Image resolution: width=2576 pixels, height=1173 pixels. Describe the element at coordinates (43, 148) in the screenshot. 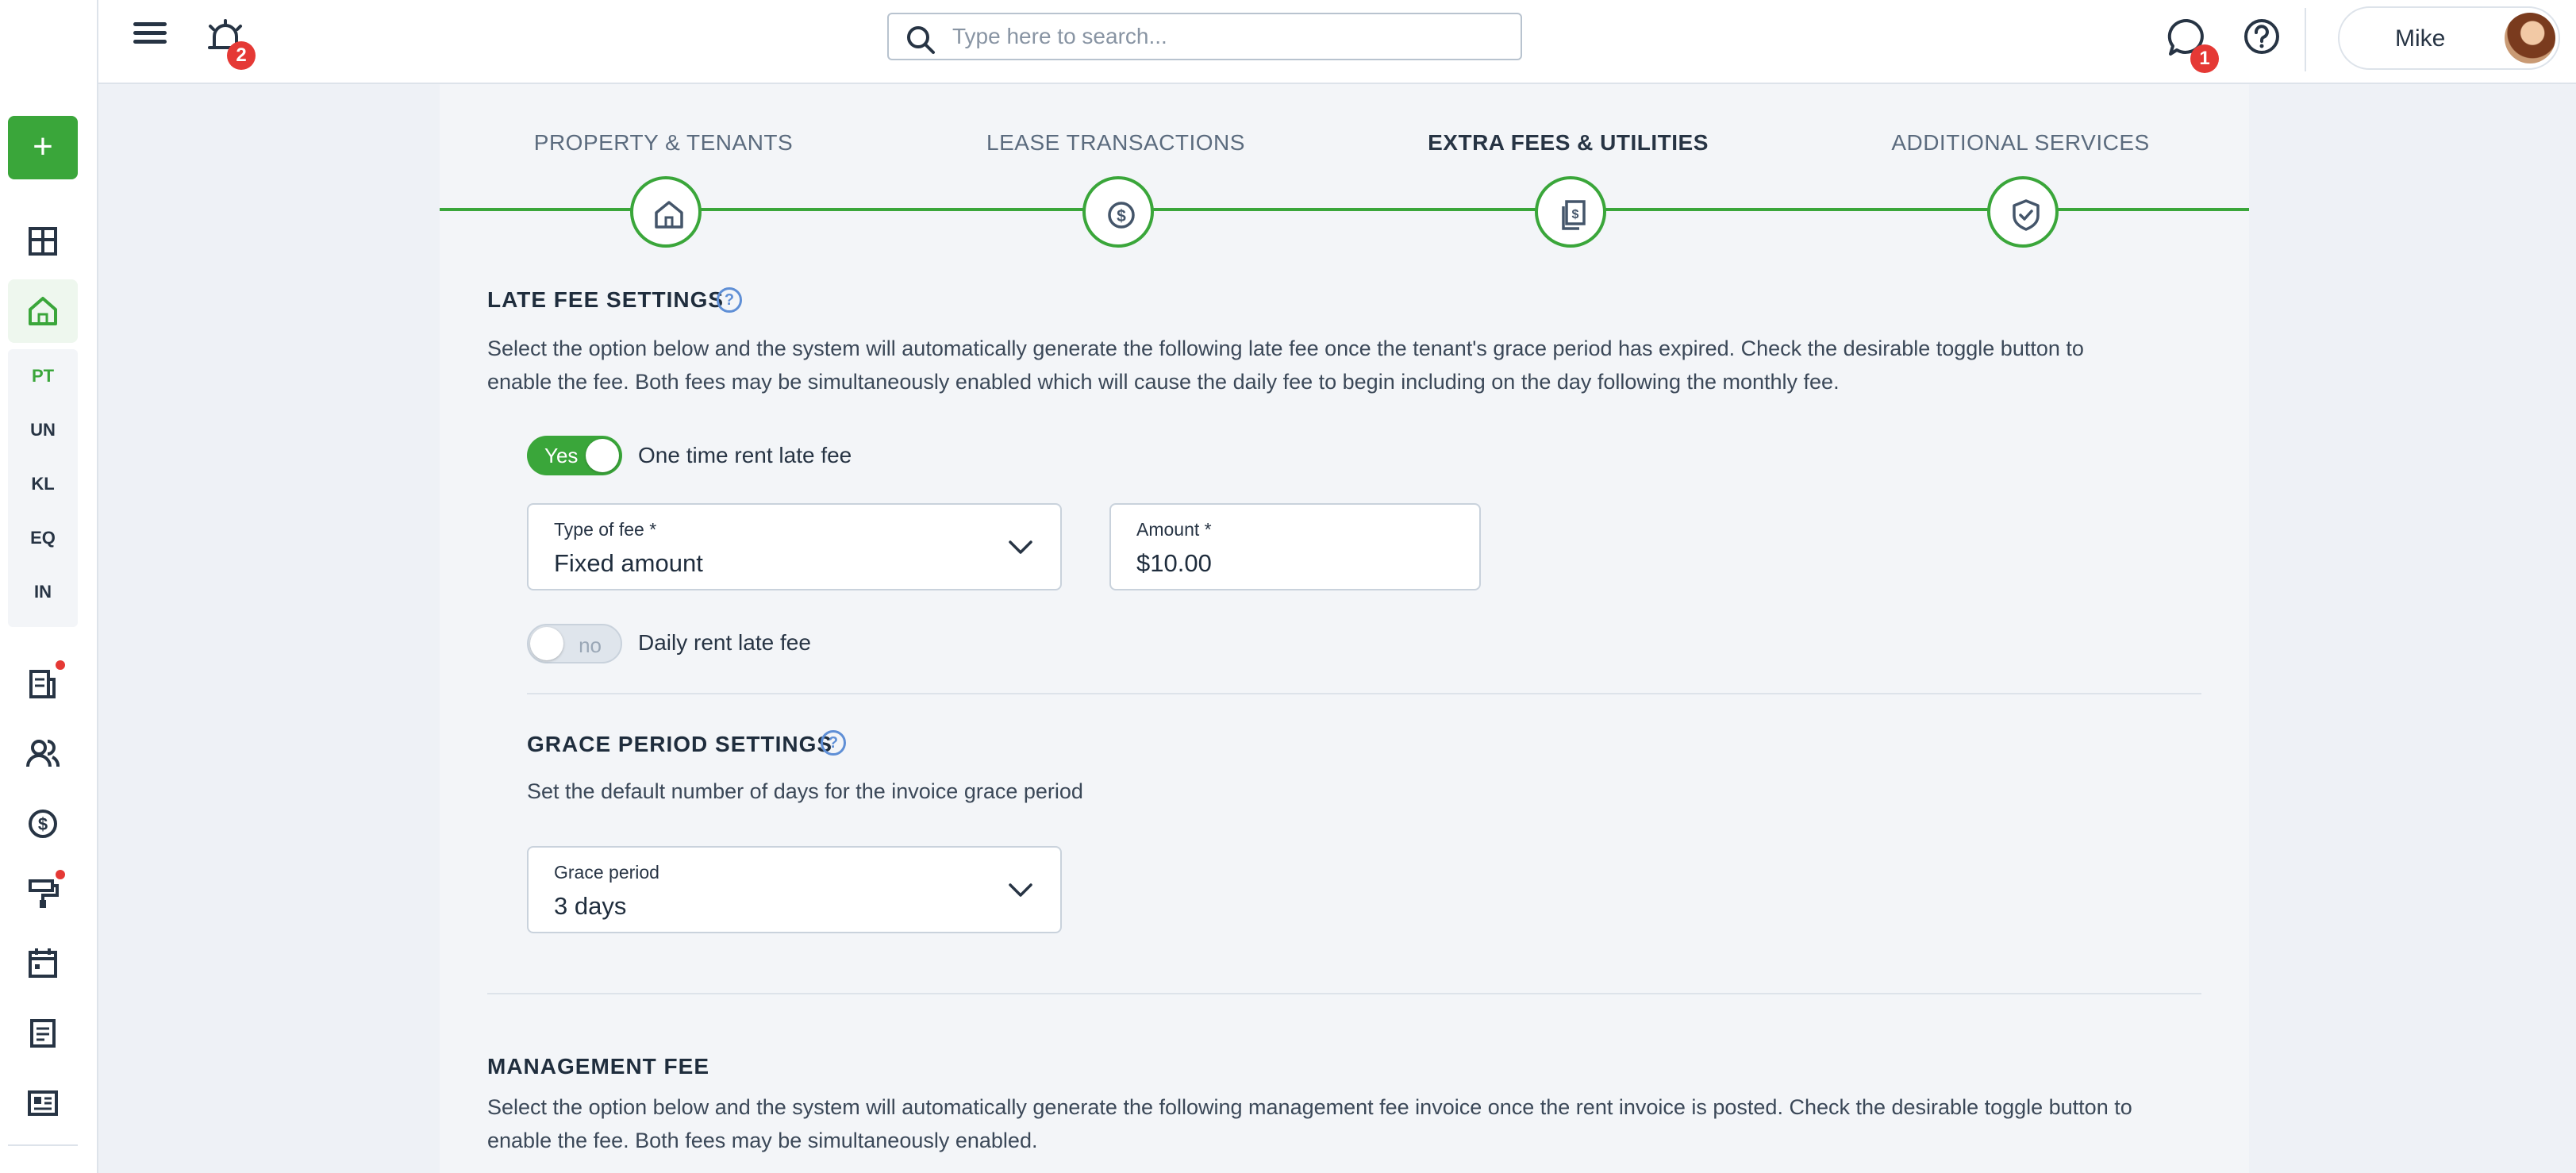

I see `add-button: +` at that location.